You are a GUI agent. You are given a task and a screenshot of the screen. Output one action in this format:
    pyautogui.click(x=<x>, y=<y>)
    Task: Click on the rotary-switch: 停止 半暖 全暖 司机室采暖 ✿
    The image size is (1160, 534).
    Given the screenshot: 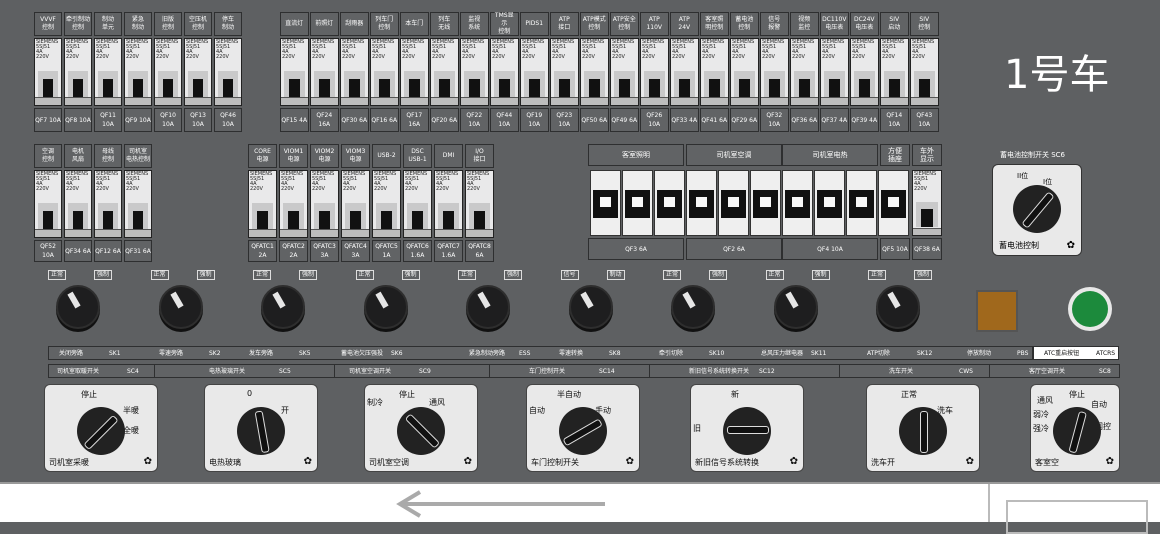 What is the action you would take?
    pyautogui.click(x=101, y=428)
    